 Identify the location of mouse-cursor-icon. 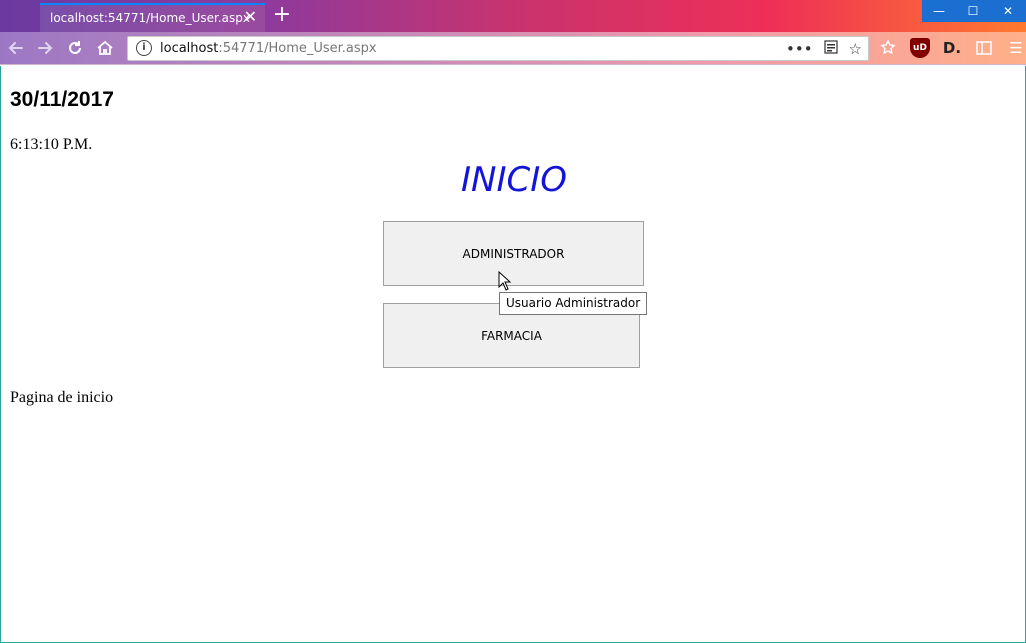
(505, 281).